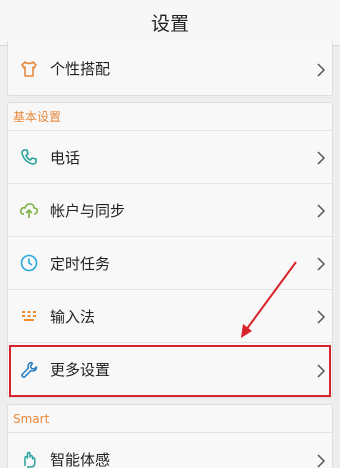  Describe the element at coordinates (29, 459) in the screenshot. I see `gesture-icon` at that location.